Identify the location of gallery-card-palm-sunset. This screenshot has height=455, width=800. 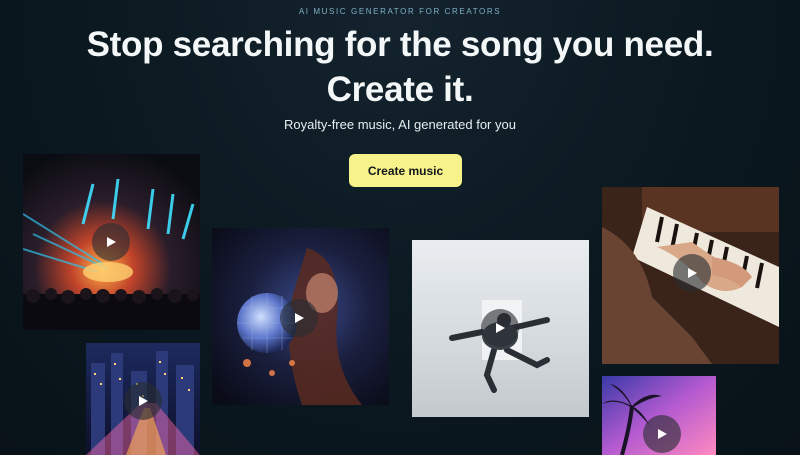
(659, 415).